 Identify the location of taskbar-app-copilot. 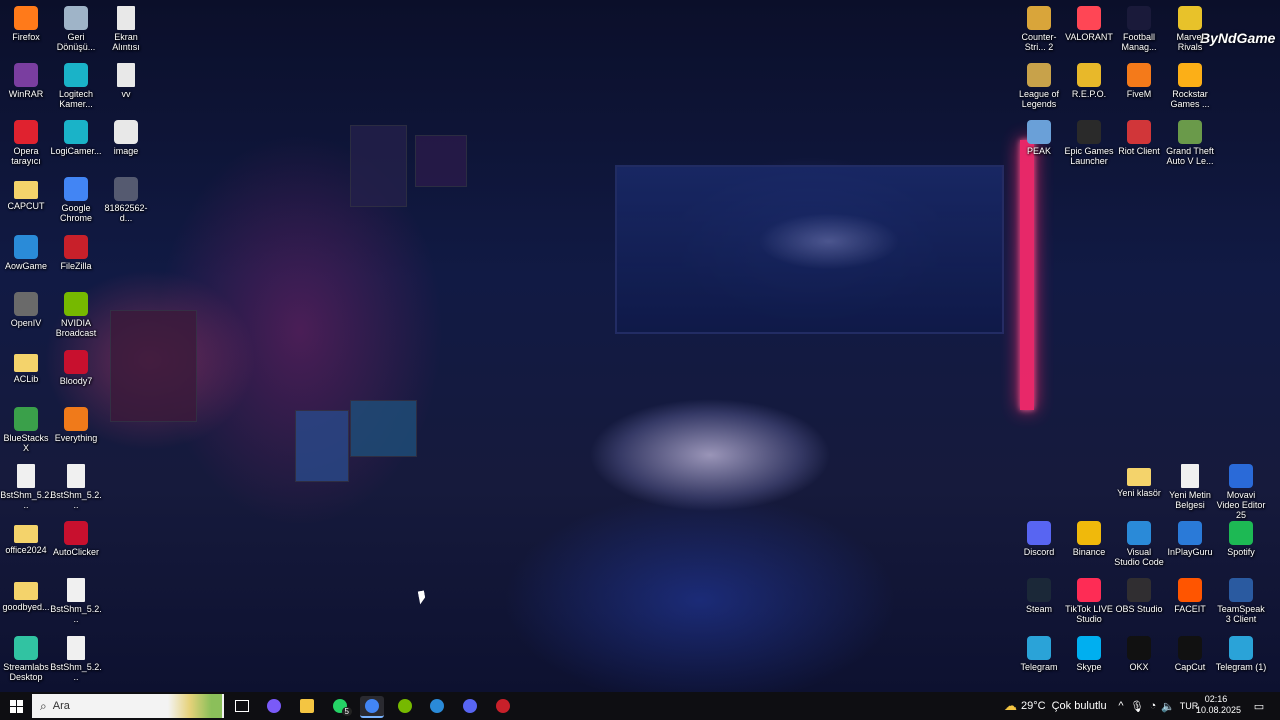
(274, 706).